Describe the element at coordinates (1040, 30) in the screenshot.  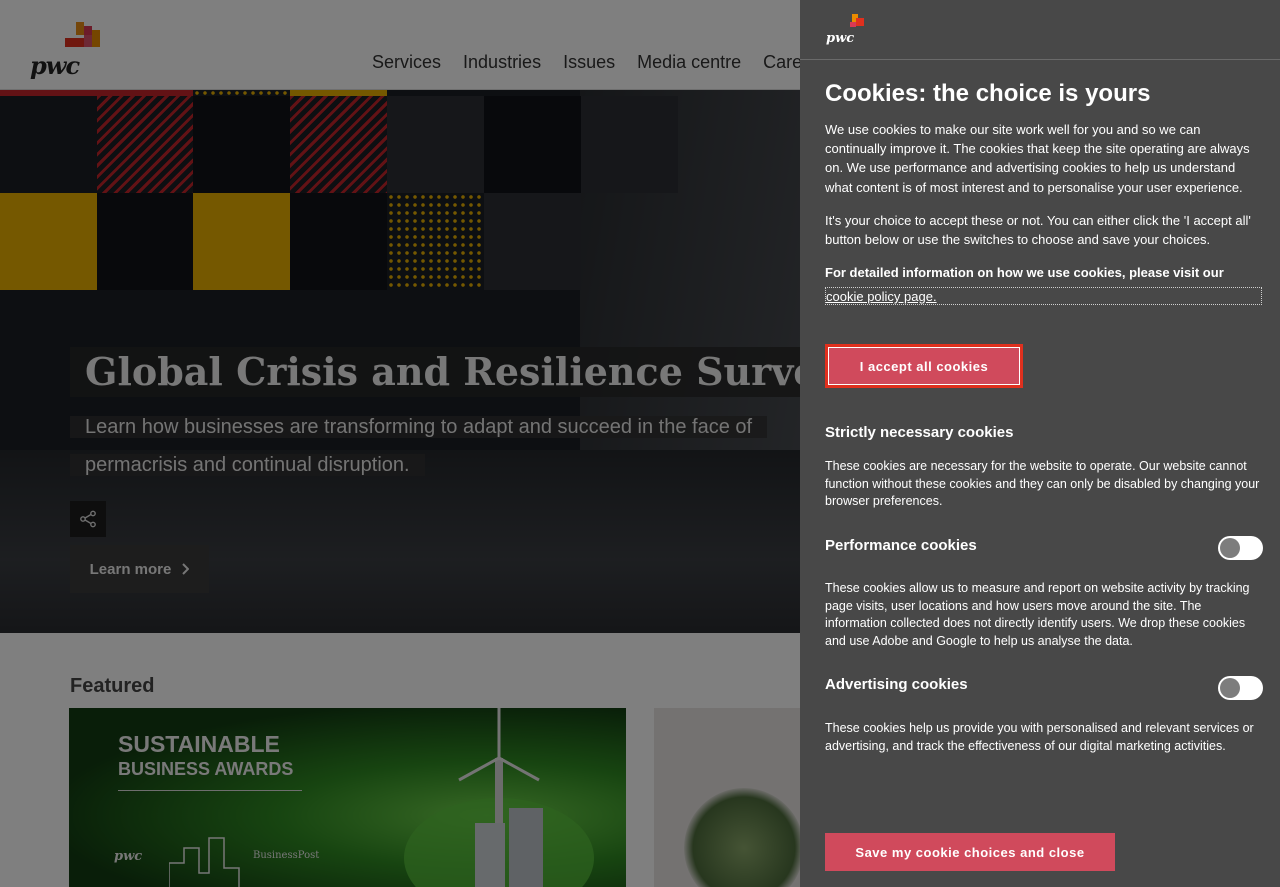
I see `cookie-panel-header: pwc` at that location.